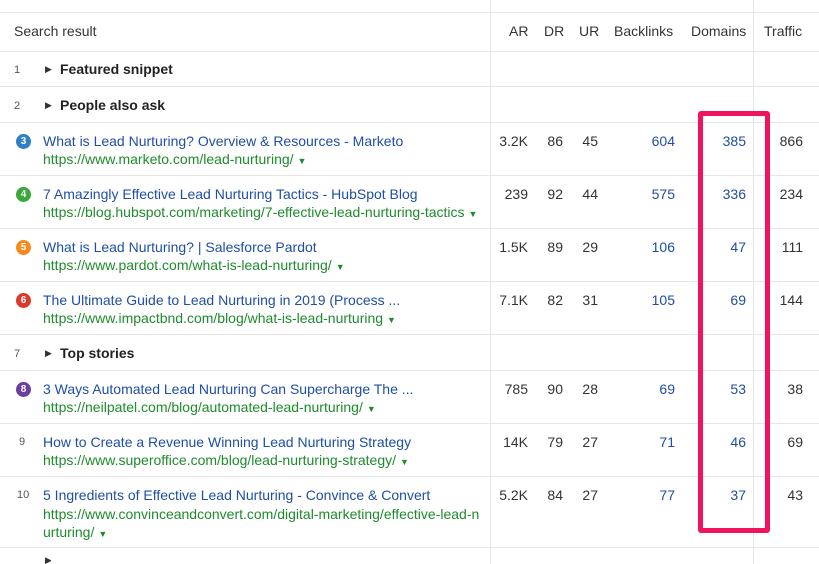 This screenshot has height=564, width=819. I want to click on backlinks-link: 105, so click(663, 300).